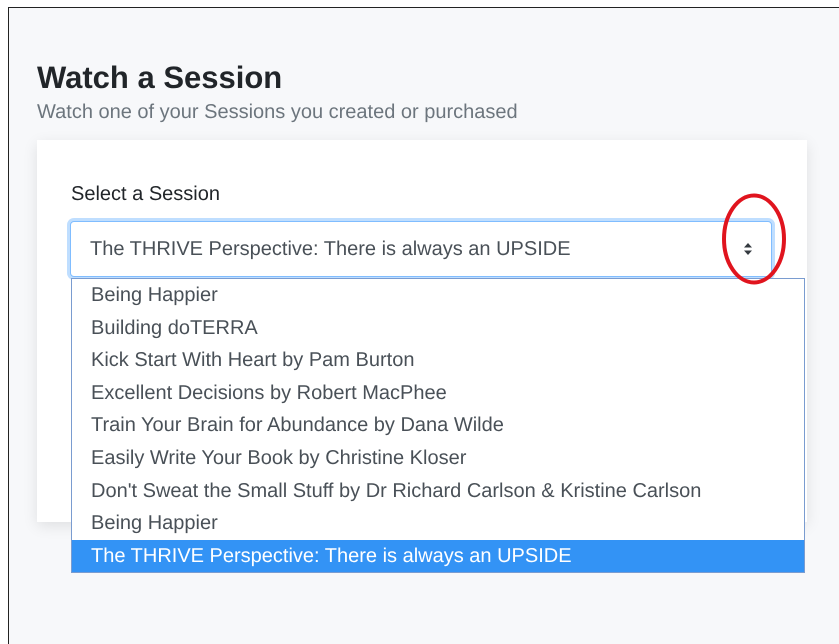  What do you see at coordinates (421, 249) in the screenshot?
I see `session-select: The THRIVE Perspective: There is always an UPSIDE` at bounding box center [421, 249].